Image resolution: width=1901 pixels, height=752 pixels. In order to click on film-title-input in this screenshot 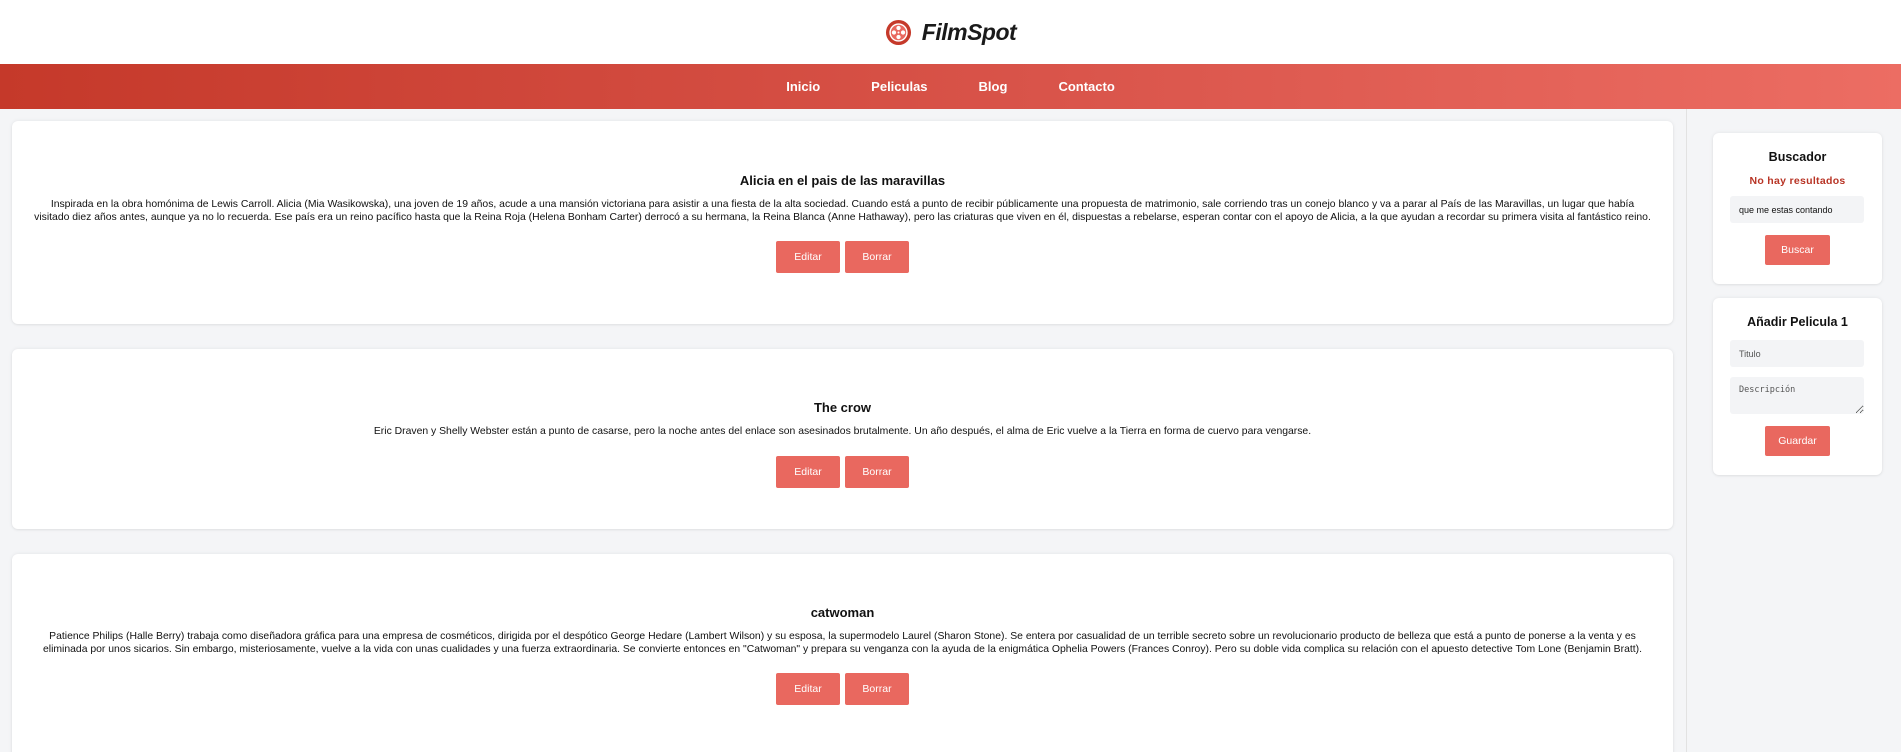, I will do `click(1797, 353)`.